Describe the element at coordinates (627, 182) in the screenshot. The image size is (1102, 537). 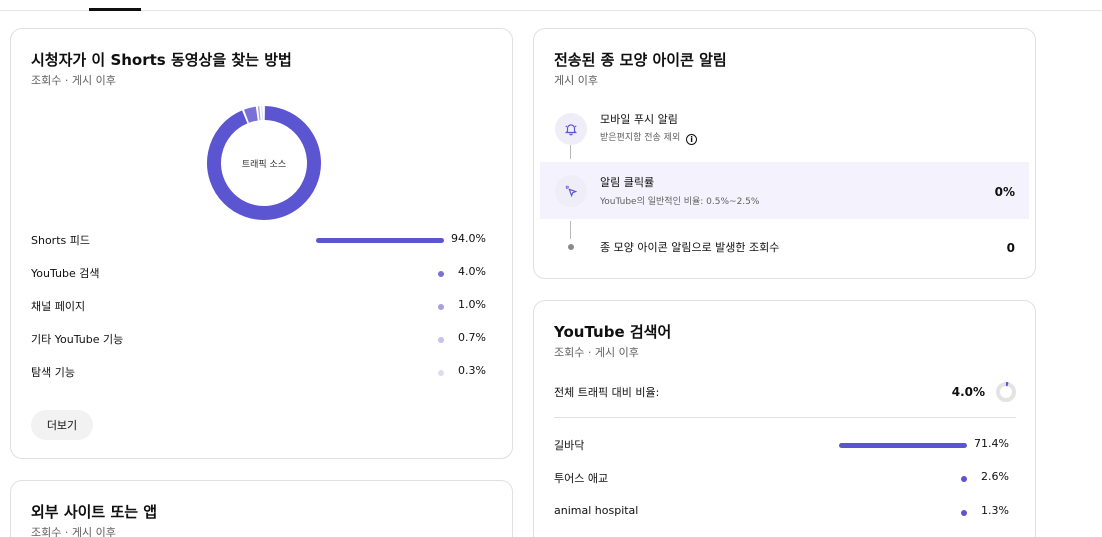
I see `step-title: 알림 클릭률` at that location.